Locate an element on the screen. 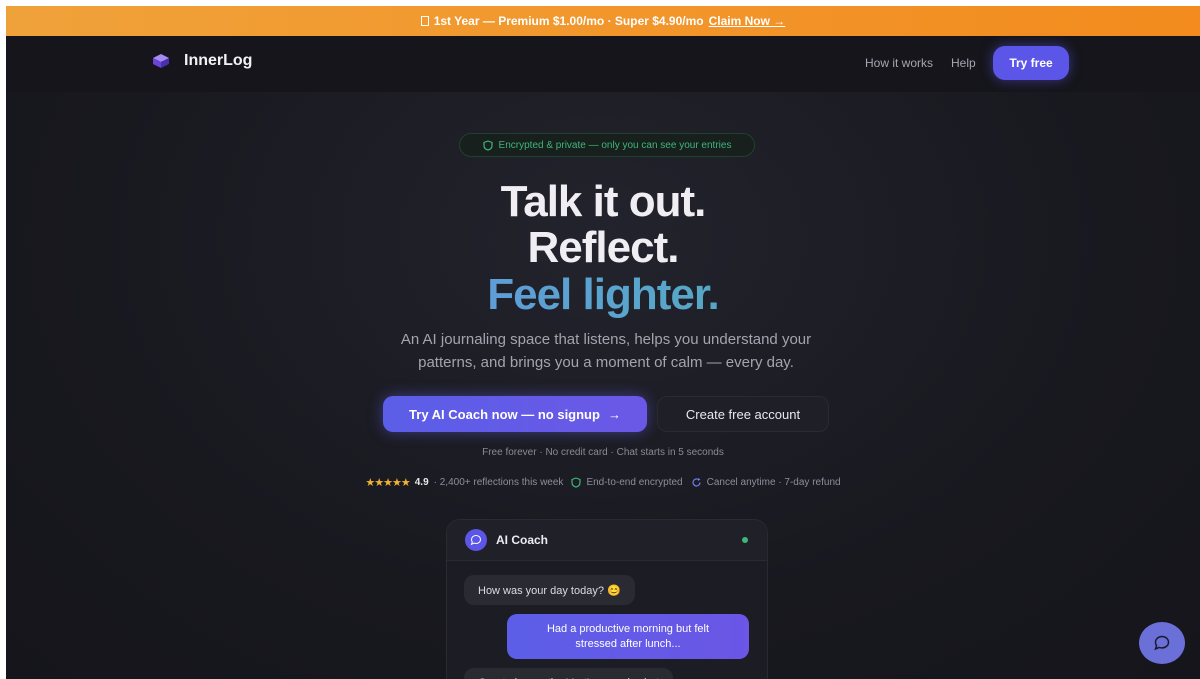 The width and height of the screenshot is (1200, 679). chat-header: AI Coach is located at coordinates (607, 540).